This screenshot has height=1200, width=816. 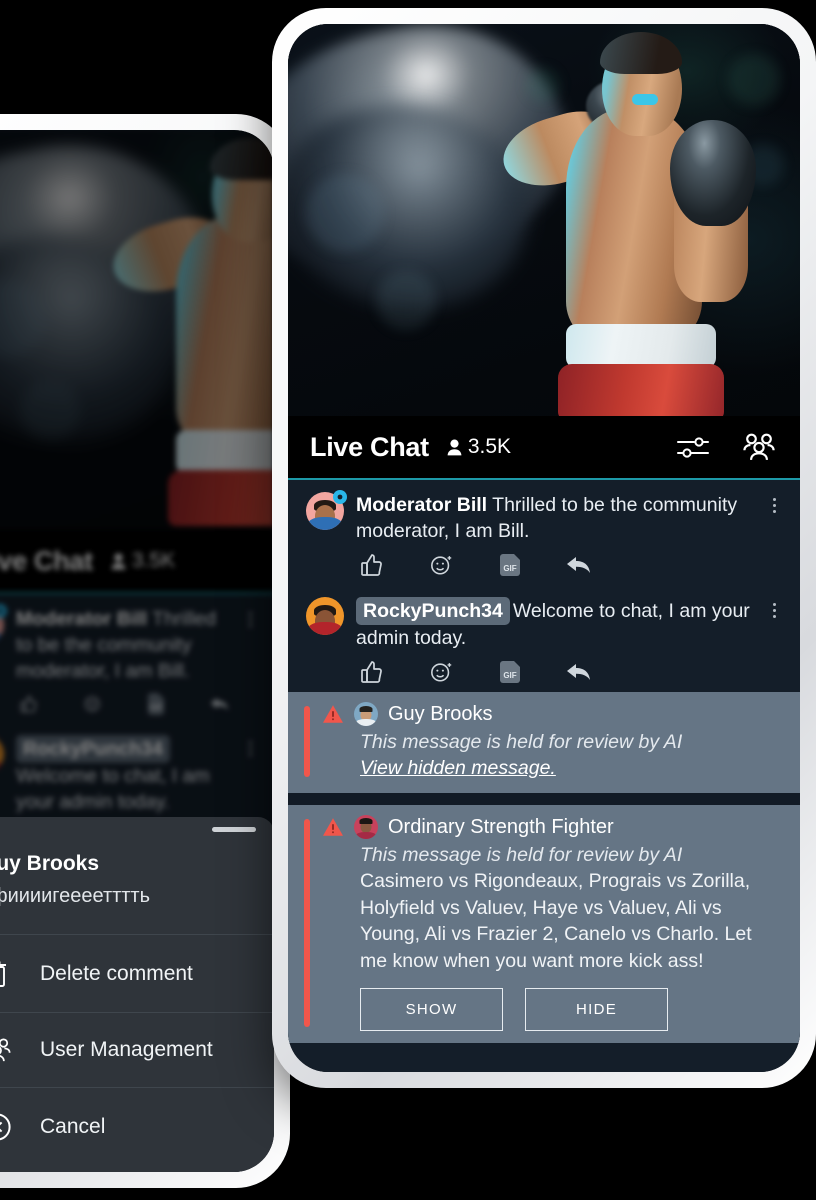 What do you see at coordinates (433, 611) in the screenshot?
I see `message-author: RockyPunch34` at bounding box center [433, 611].